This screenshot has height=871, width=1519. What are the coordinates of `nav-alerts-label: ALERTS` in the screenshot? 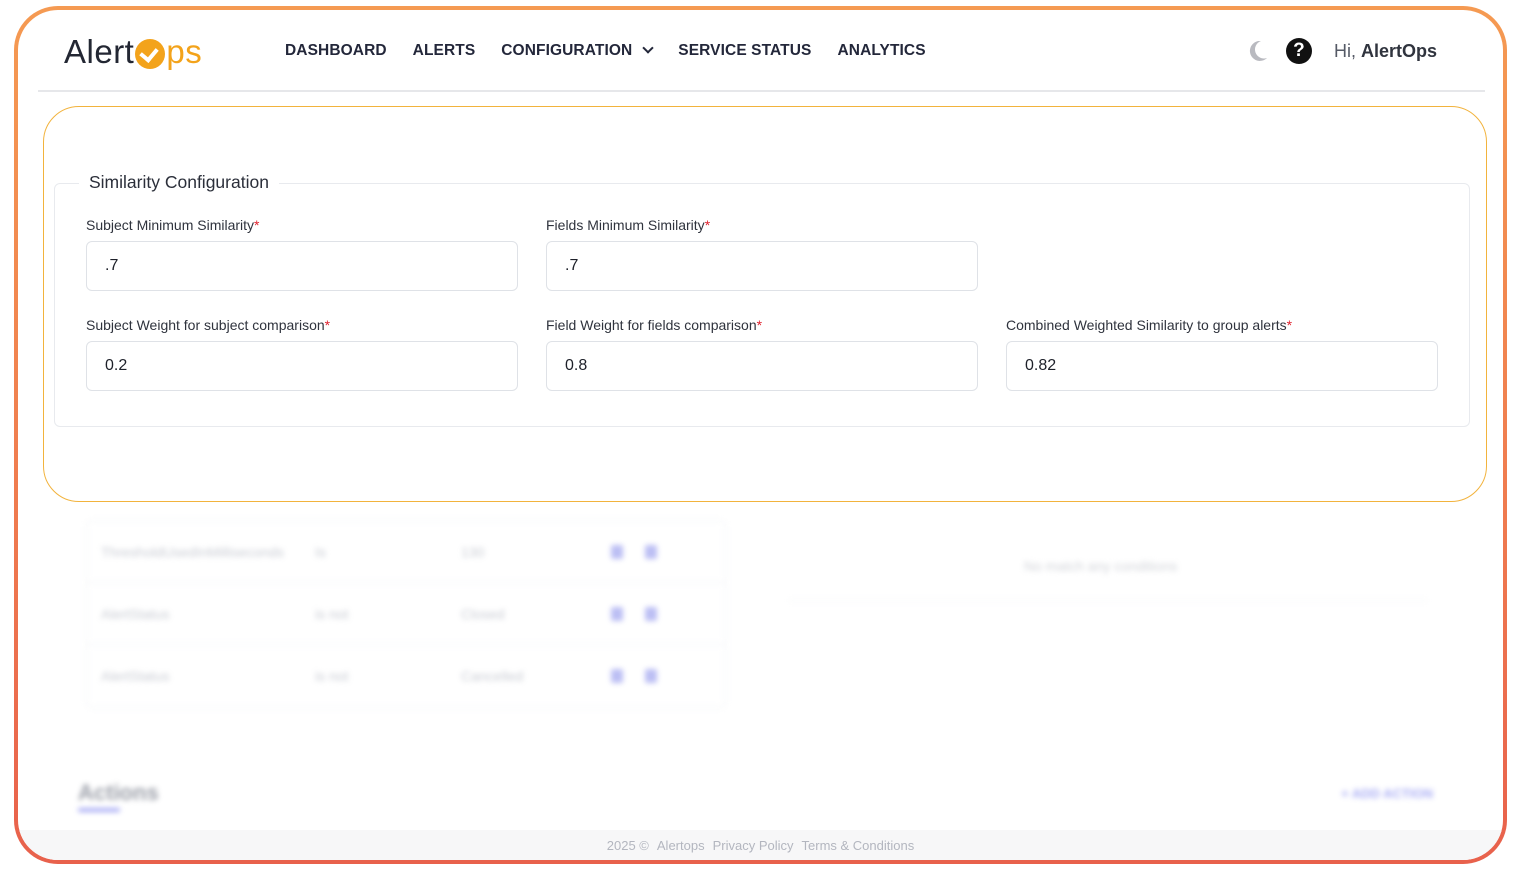 It's located at (444, 50).